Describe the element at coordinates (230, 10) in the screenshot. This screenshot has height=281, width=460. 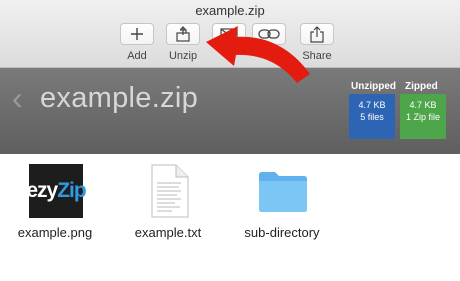
I see `window-title: example.zip` at that location.